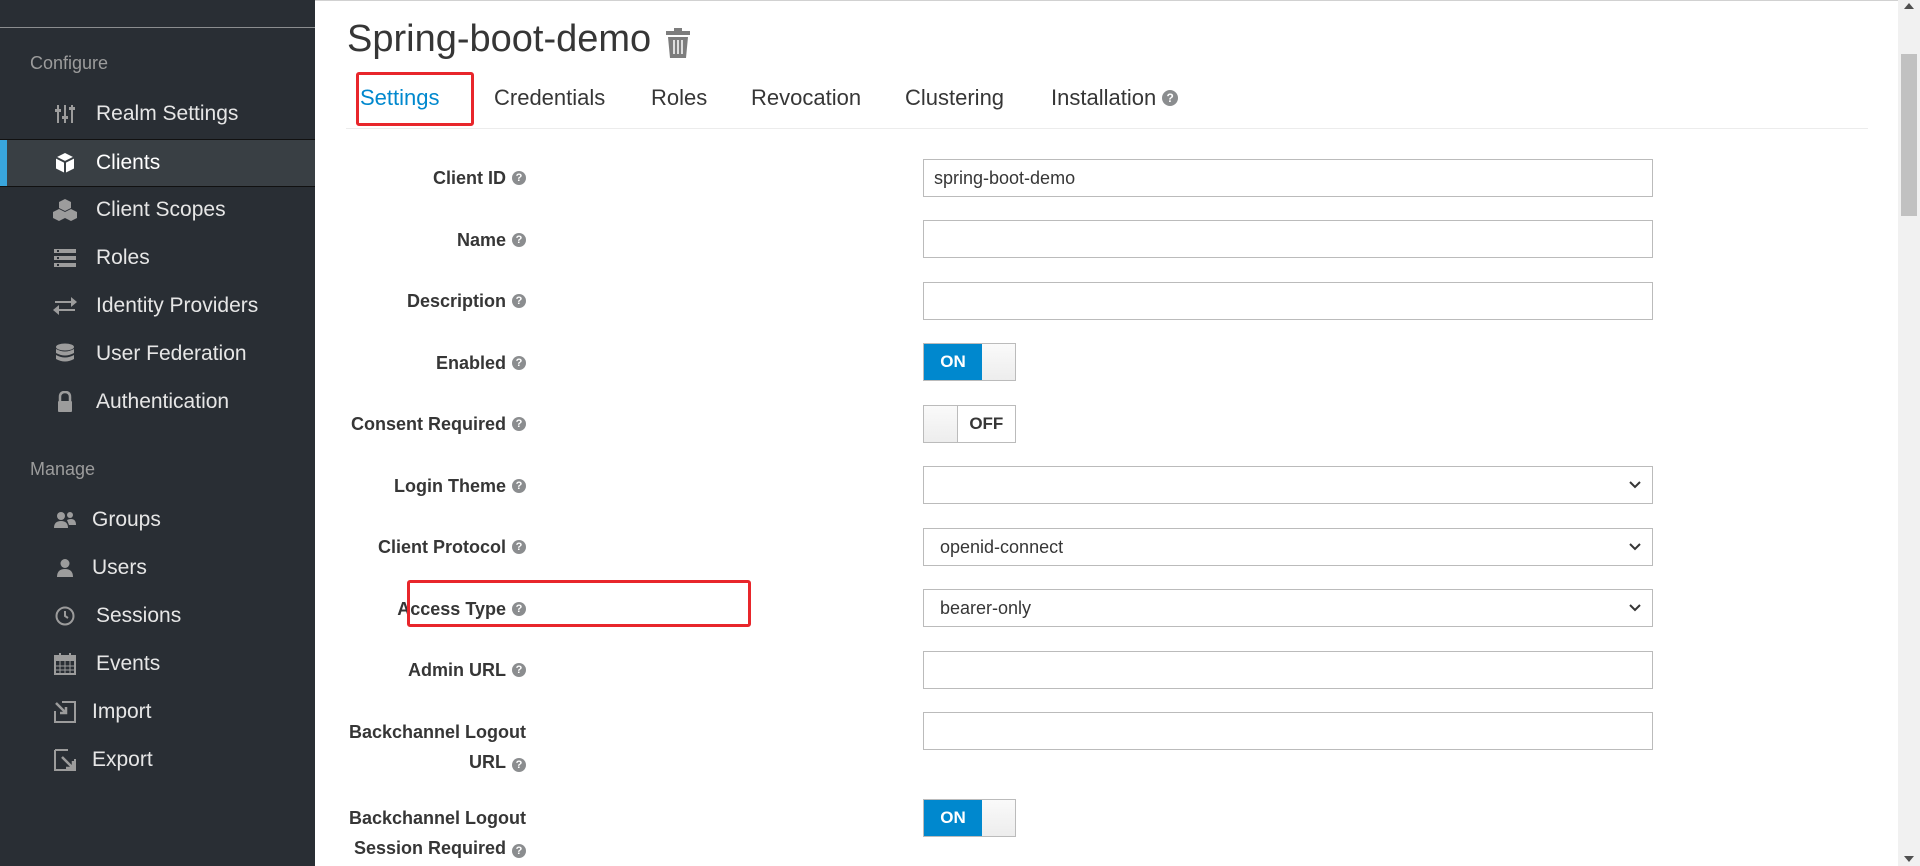 The image size is (1920, 866). What do you see at coordinates (157, 258) in the screenshot?
I see `sidebar-item-roles: Roles` at bounding box center [157, 258].